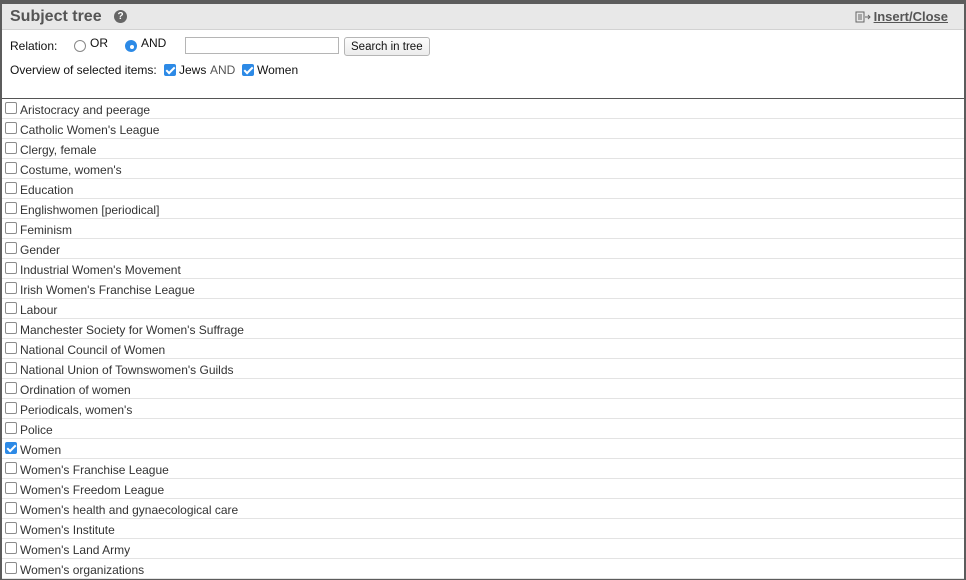  Describe the element at coordinates (93, 350) in the screenshot. I see `item-label: National Council of Women` at that location.